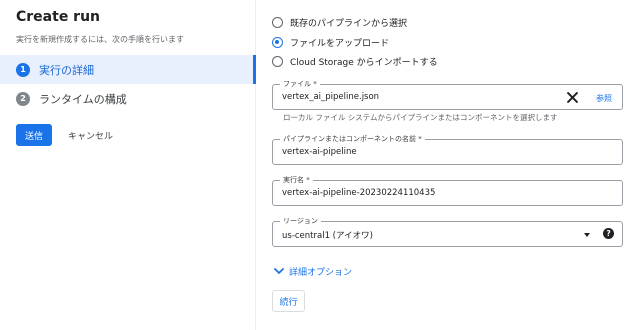 The width and height of the screenshot is (640, 330). I want to click on browse-button: 参照, so click(604, 98).